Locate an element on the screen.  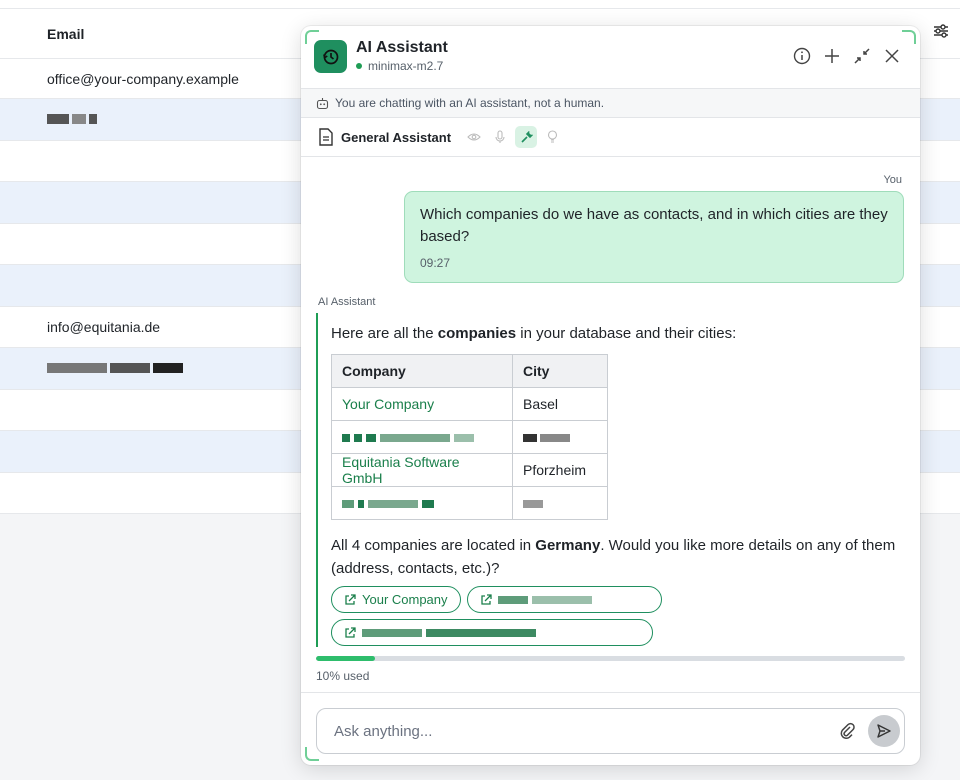
send-icon is located at coordinates (884, 731).